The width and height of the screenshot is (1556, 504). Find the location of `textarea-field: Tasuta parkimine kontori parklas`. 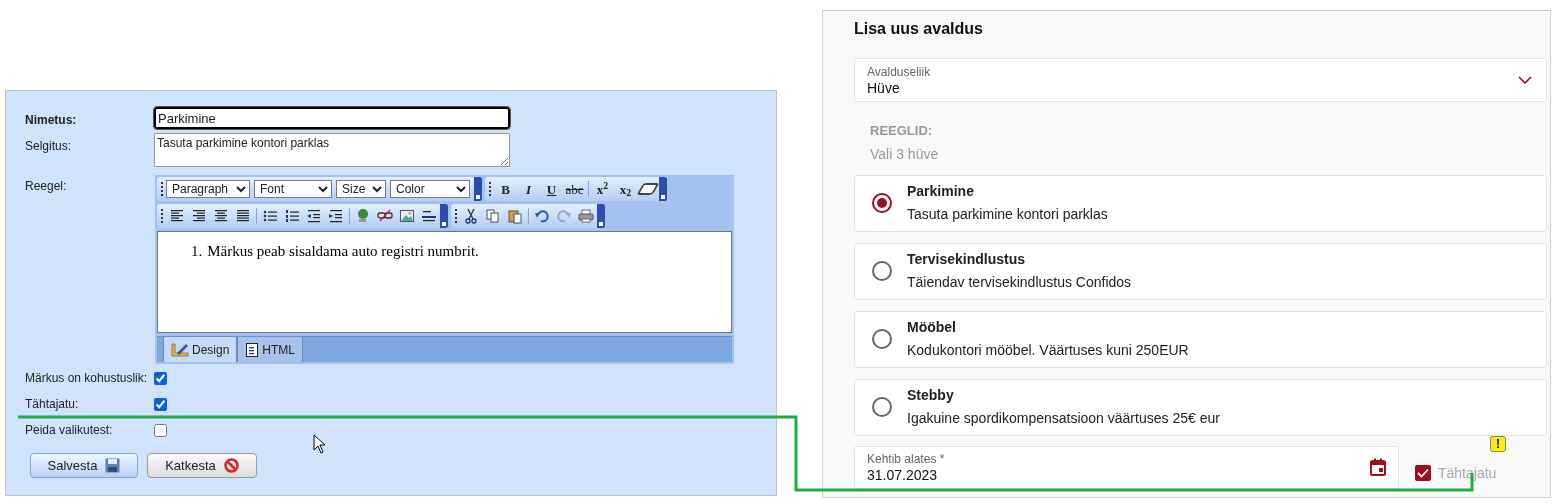

textarea-field: Tasuta parkimine kontori parklas is located at coordinates (332, 150).